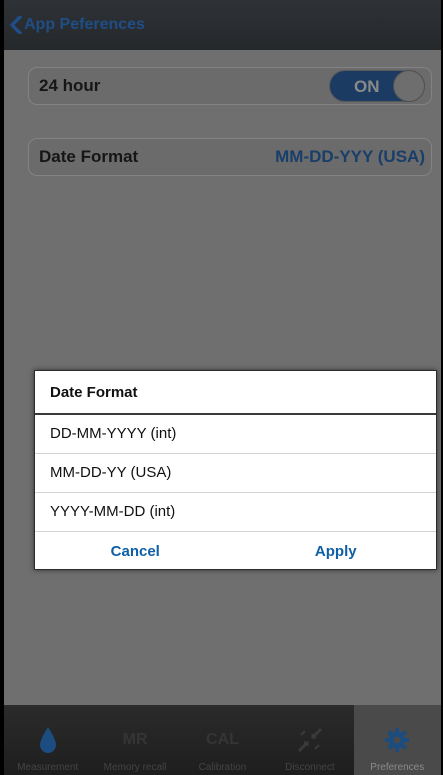 This screenshot has height=775, width=443. I want to click on tab-label: Memory recall, so click(135, 767).